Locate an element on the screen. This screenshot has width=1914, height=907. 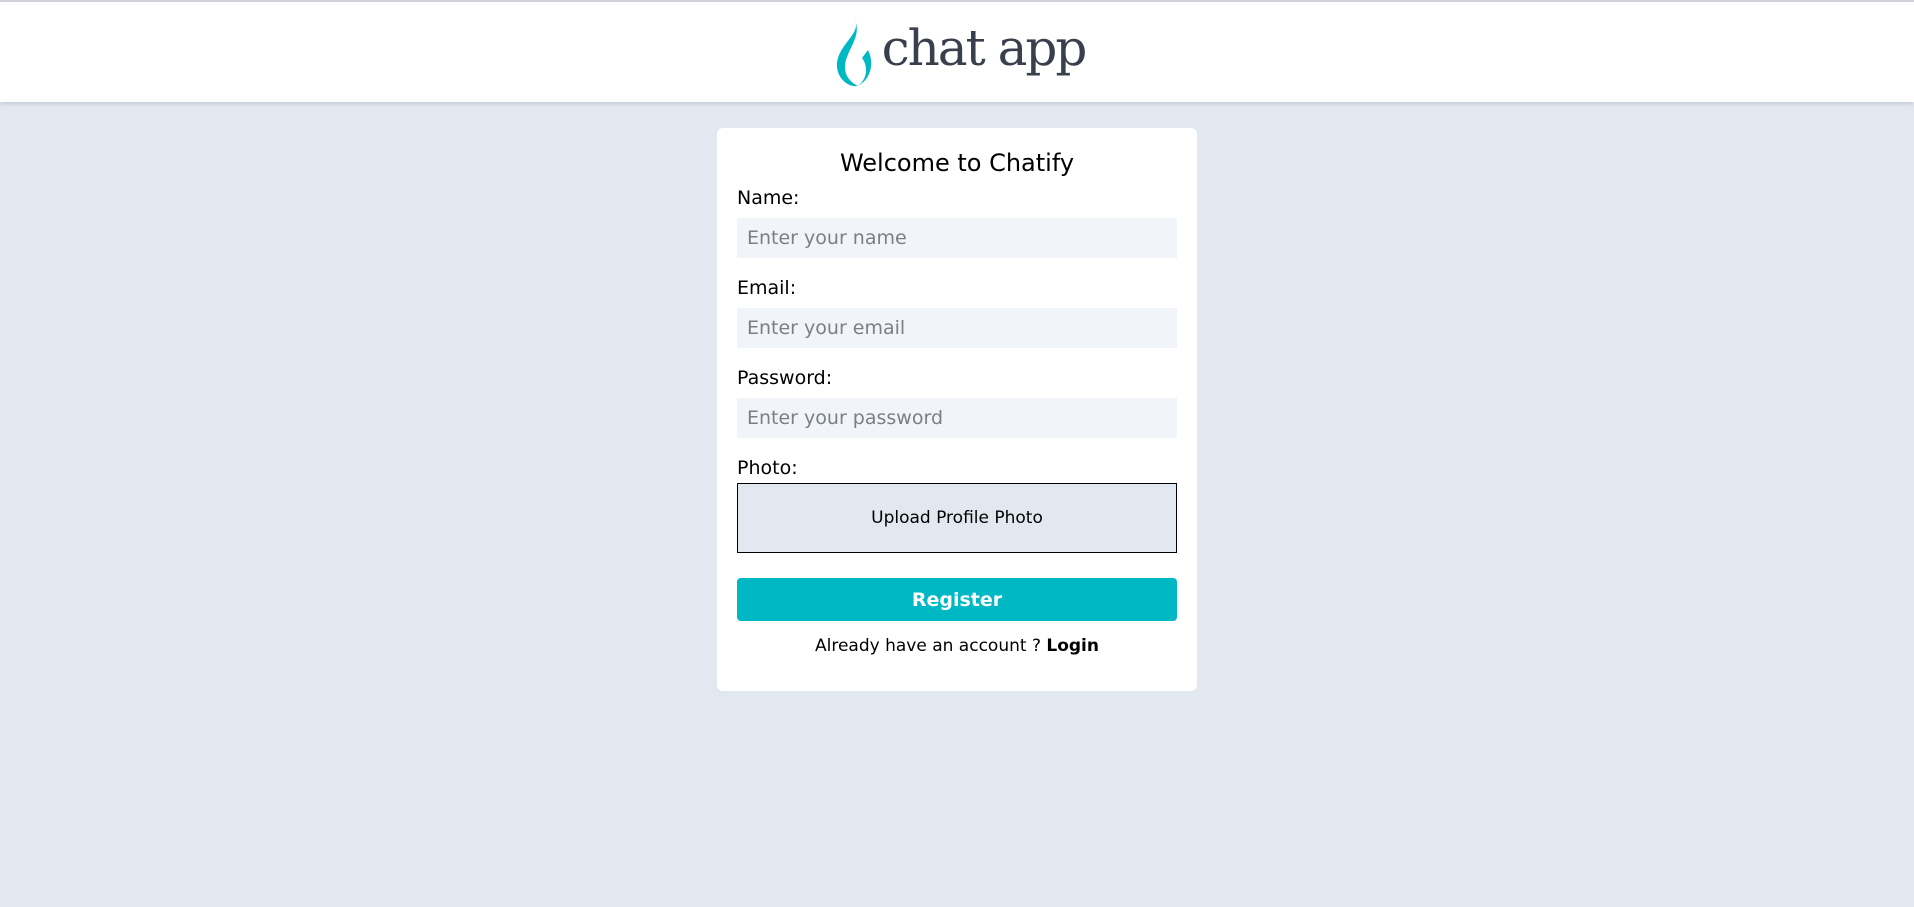
password-label: Password: is located at coordinates (785, 378).